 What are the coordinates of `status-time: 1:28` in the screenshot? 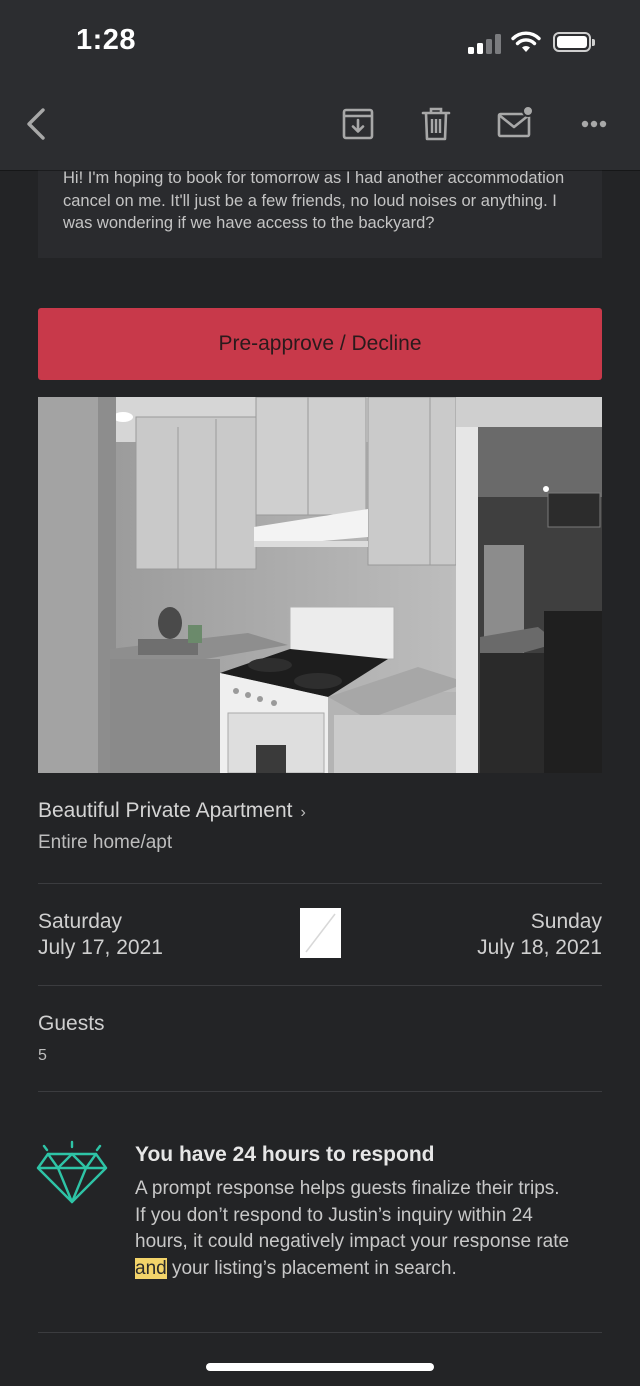 It's located at (106, 40).